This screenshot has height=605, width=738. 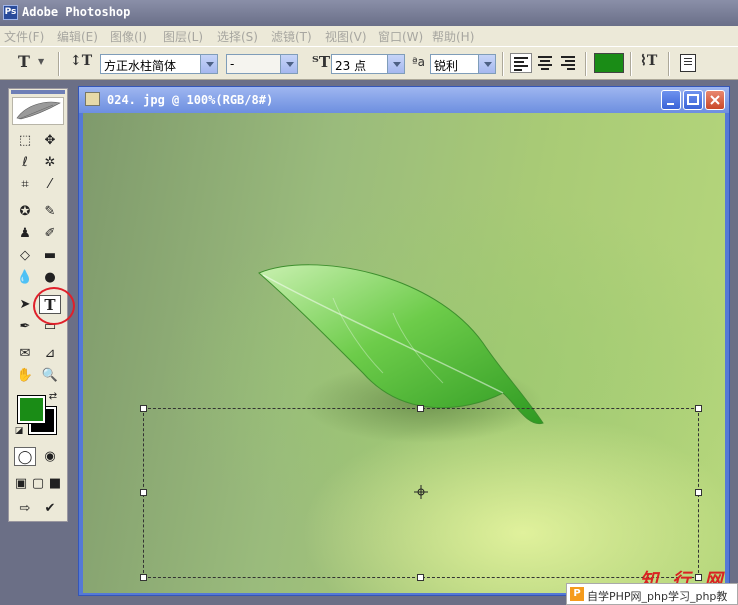 What do you see at coordinates (404, 100) in the screenshot?
I see `document-titlebar: 024. jpg @ 100%(RGB/8#)` at bounding box center [404, 100].